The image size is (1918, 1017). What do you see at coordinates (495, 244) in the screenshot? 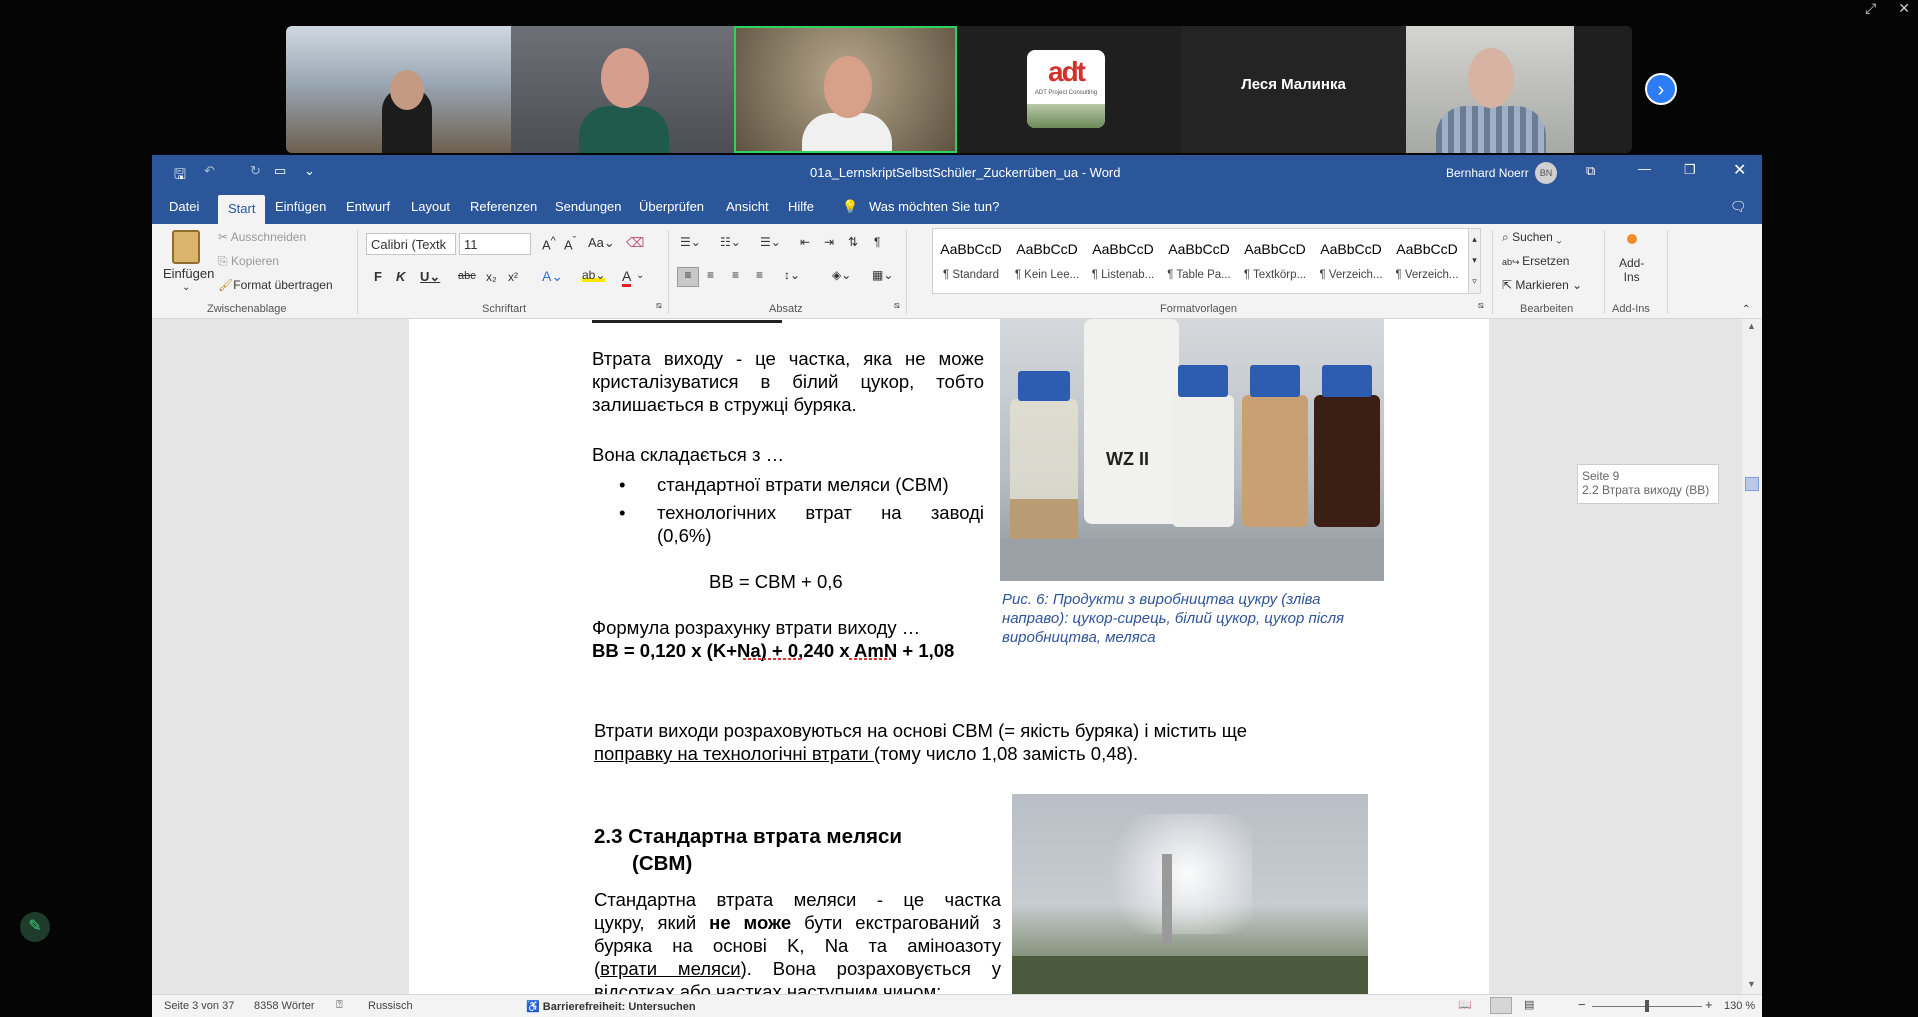
I see `font-size-select: 11` at bounding box center [495, 244].